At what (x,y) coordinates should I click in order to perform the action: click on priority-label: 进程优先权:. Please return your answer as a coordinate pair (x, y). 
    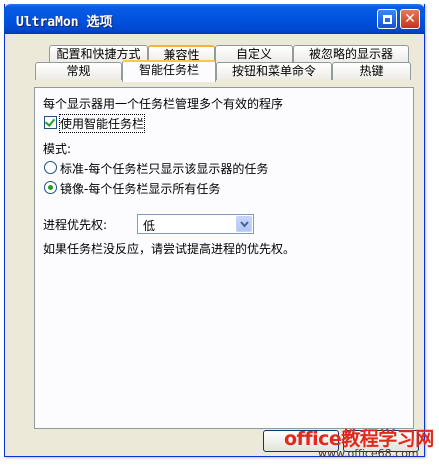
    Looking at the image, I should click on (75, 225).